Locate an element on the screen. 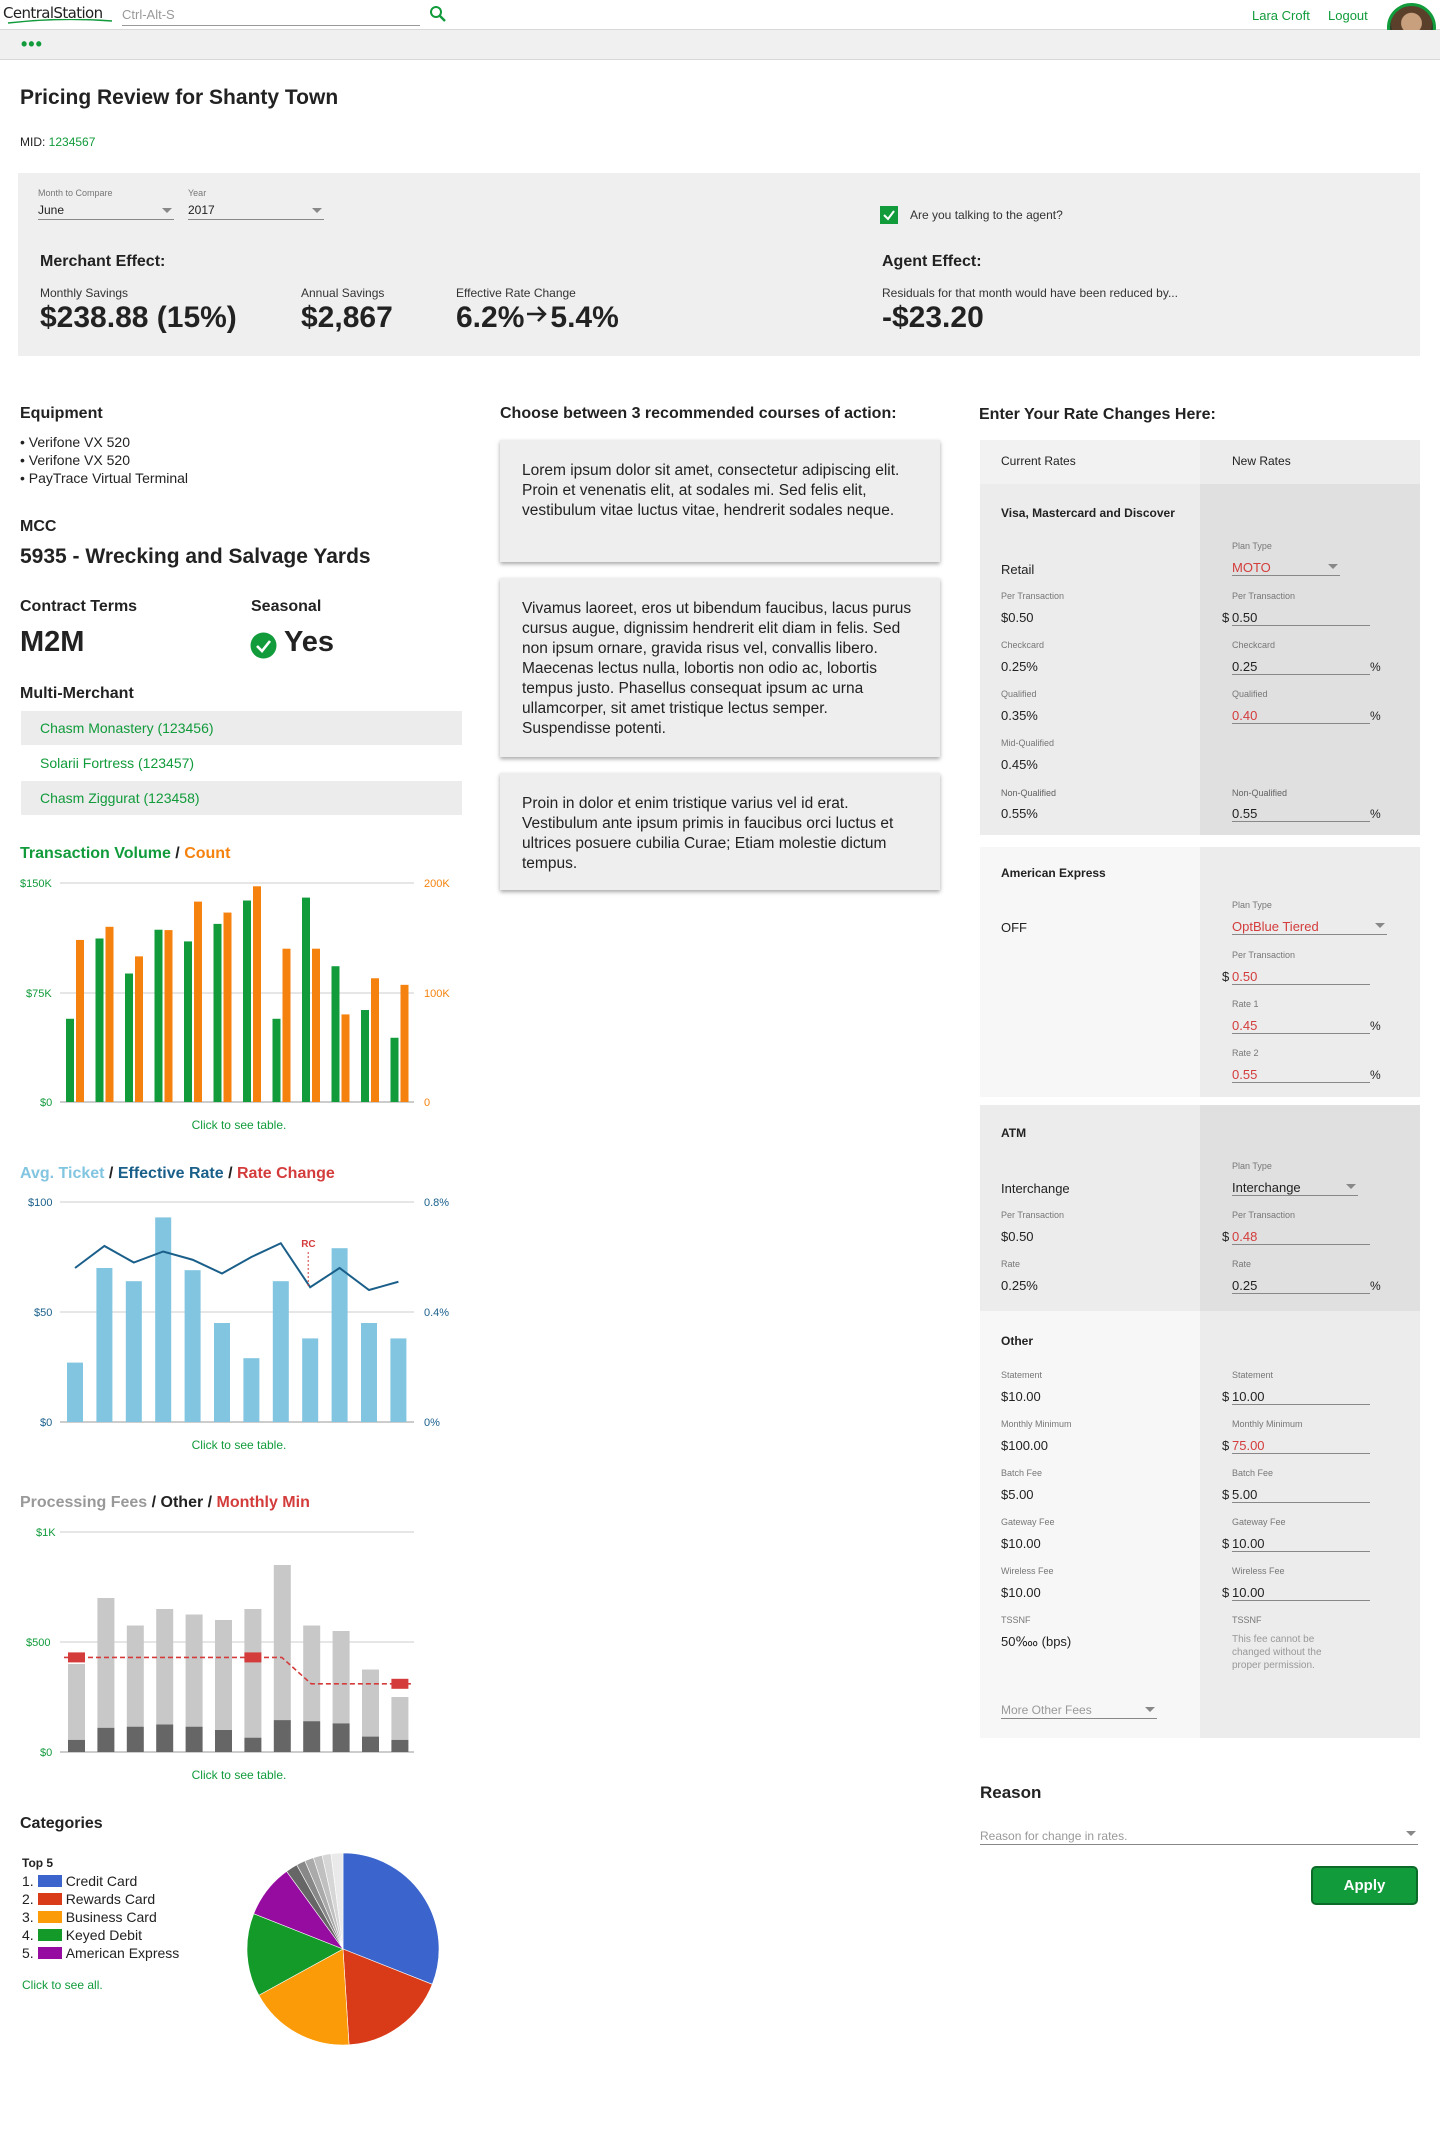 Image resolution: width=1440 pixels, height=2131 pixels. batch-fee-input: 5.00 is located at coordinates (1301, 1493).